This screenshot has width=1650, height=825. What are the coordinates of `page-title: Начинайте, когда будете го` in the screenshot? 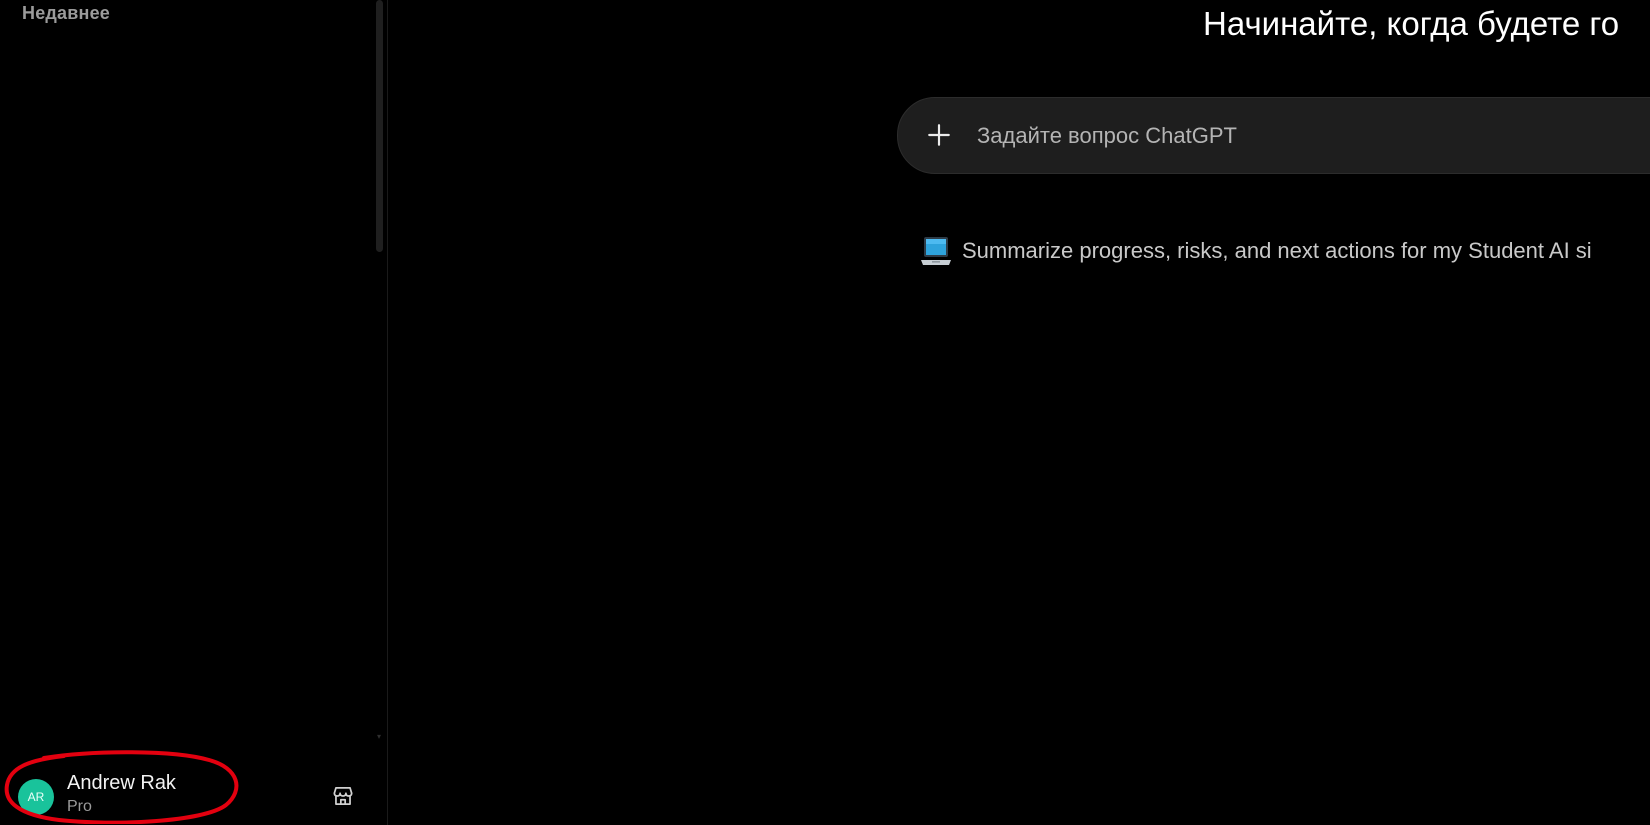 It's located at (1411, 23).